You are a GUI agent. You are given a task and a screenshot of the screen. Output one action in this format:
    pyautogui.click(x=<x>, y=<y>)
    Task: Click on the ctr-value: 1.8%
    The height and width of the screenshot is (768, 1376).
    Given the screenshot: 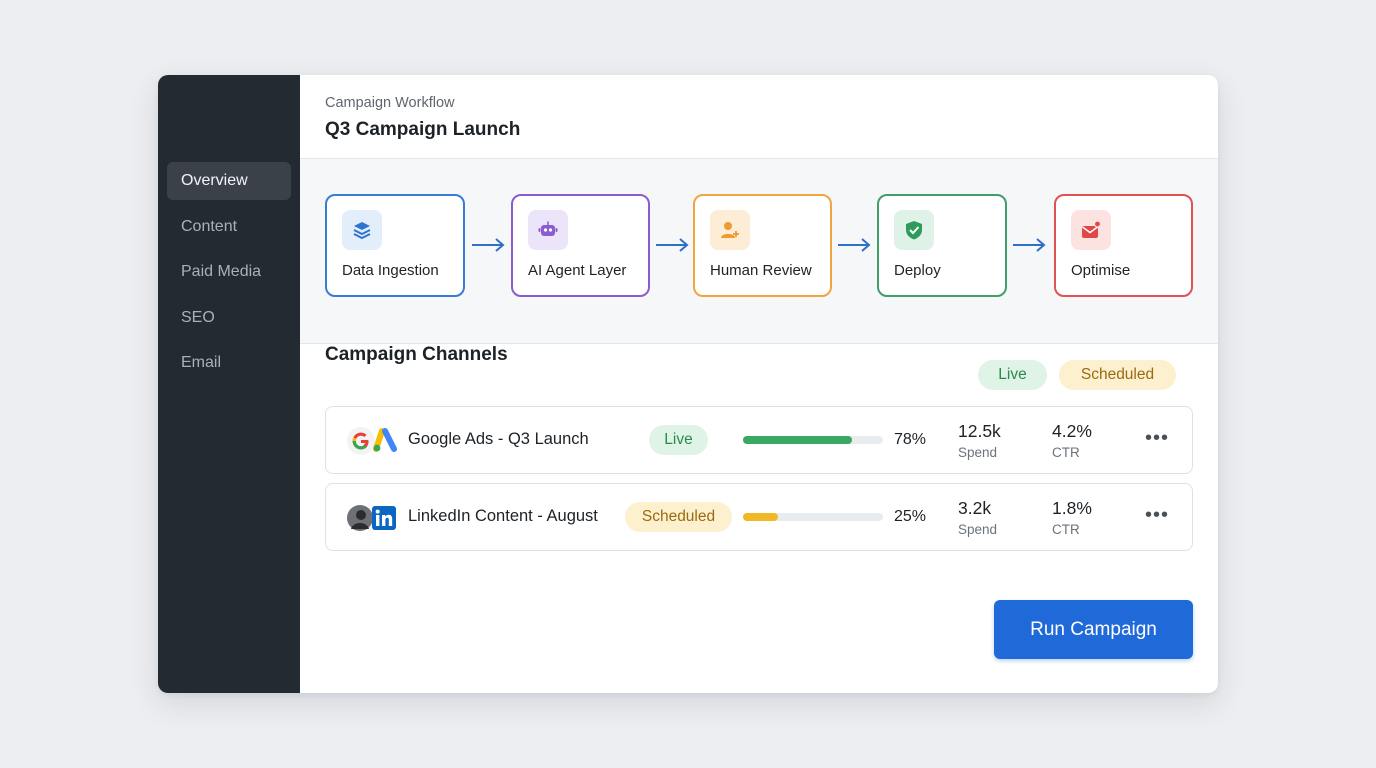 What is the action you would take?
    pyautogui.click(x=1072, y=508)
    